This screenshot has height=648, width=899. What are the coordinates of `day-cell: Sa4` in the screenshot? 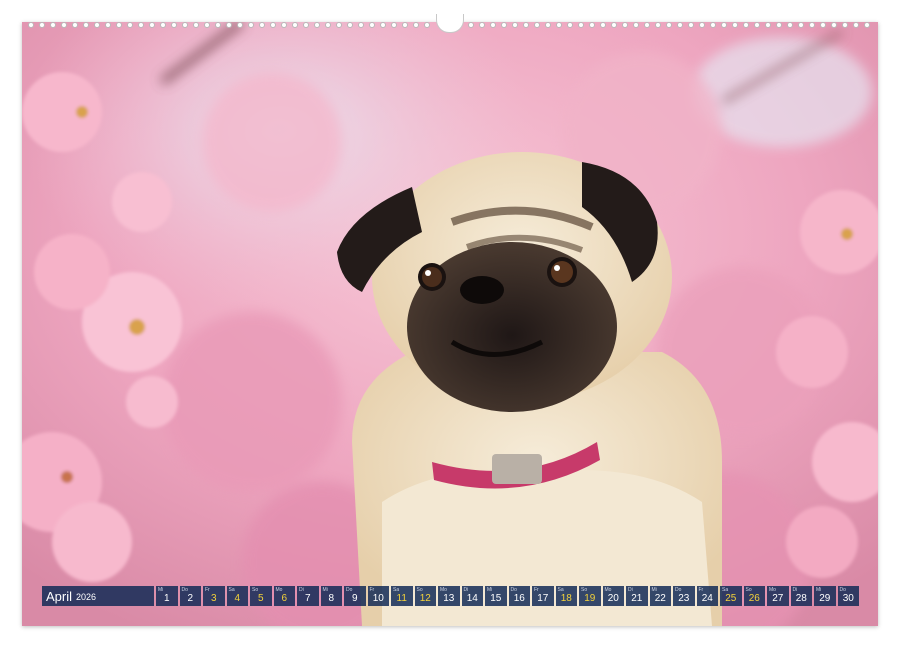 It's located at (238, 596).